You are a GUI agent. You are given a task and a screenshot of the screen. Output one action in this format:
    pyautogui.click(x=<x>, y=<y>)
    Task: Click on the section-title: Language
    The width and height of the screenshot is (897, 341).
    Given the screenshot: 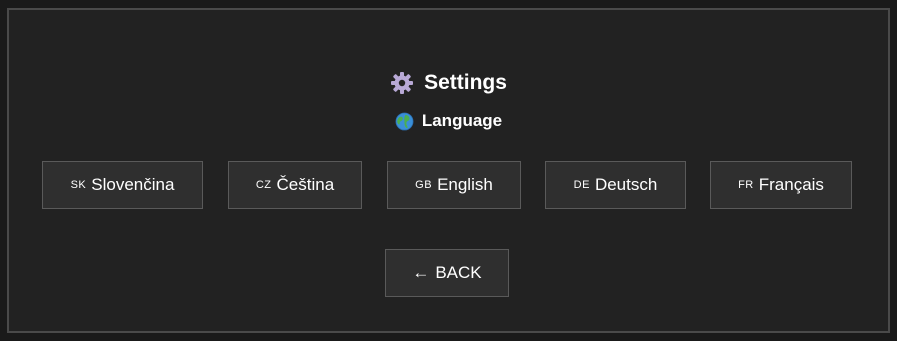 What is the action you would take?
    pyautogui.click(x=462, y=120)
    